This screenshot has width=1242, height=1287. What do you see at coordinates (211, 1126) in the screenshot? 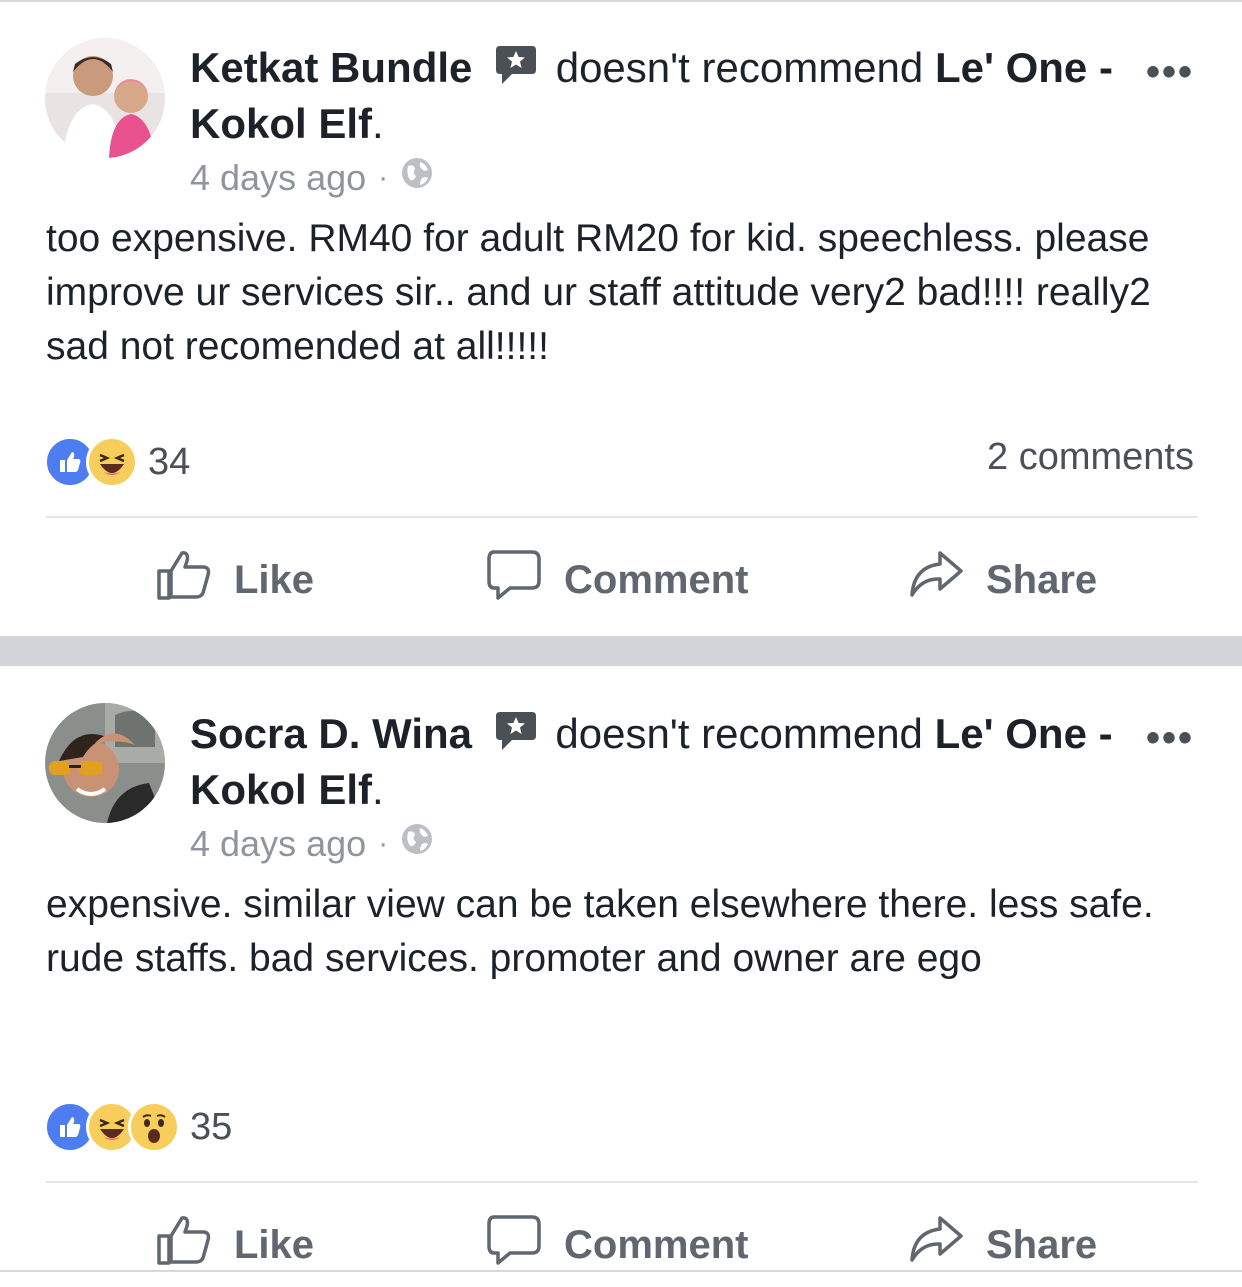
I see `reaction-count: 35` at bounding box center [211, 1126].